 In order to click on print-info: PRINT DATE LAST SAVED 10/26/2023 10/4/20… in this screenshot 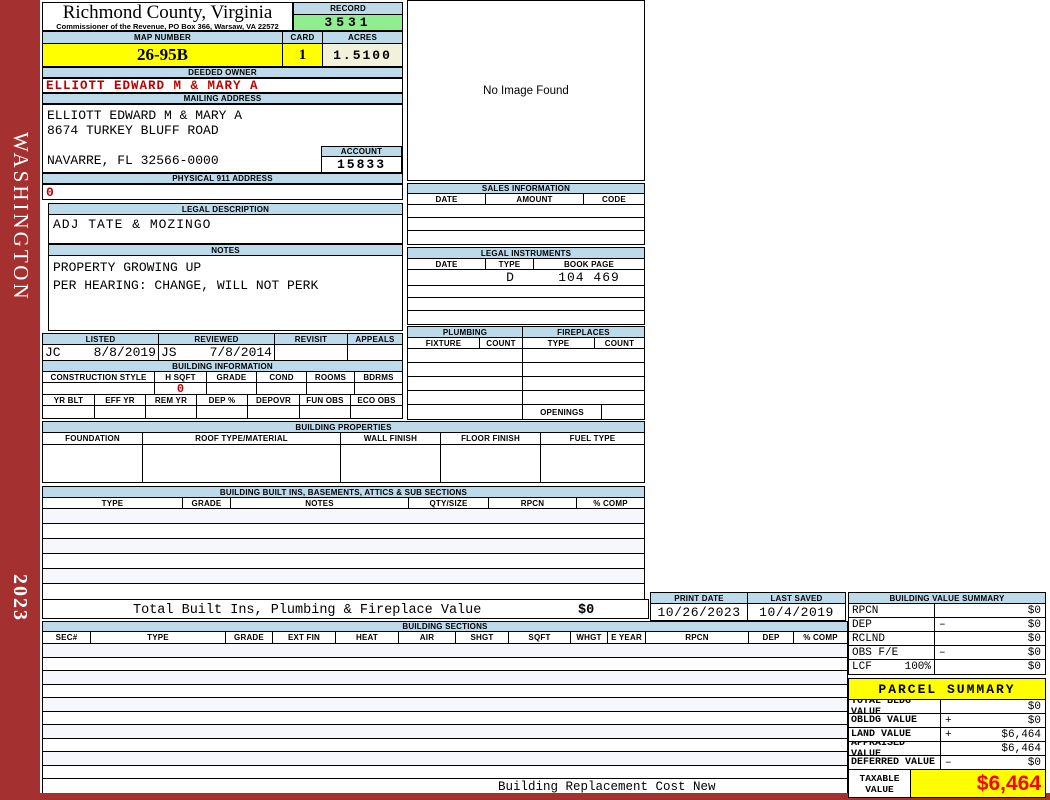, I will do `click(748, 606)`.